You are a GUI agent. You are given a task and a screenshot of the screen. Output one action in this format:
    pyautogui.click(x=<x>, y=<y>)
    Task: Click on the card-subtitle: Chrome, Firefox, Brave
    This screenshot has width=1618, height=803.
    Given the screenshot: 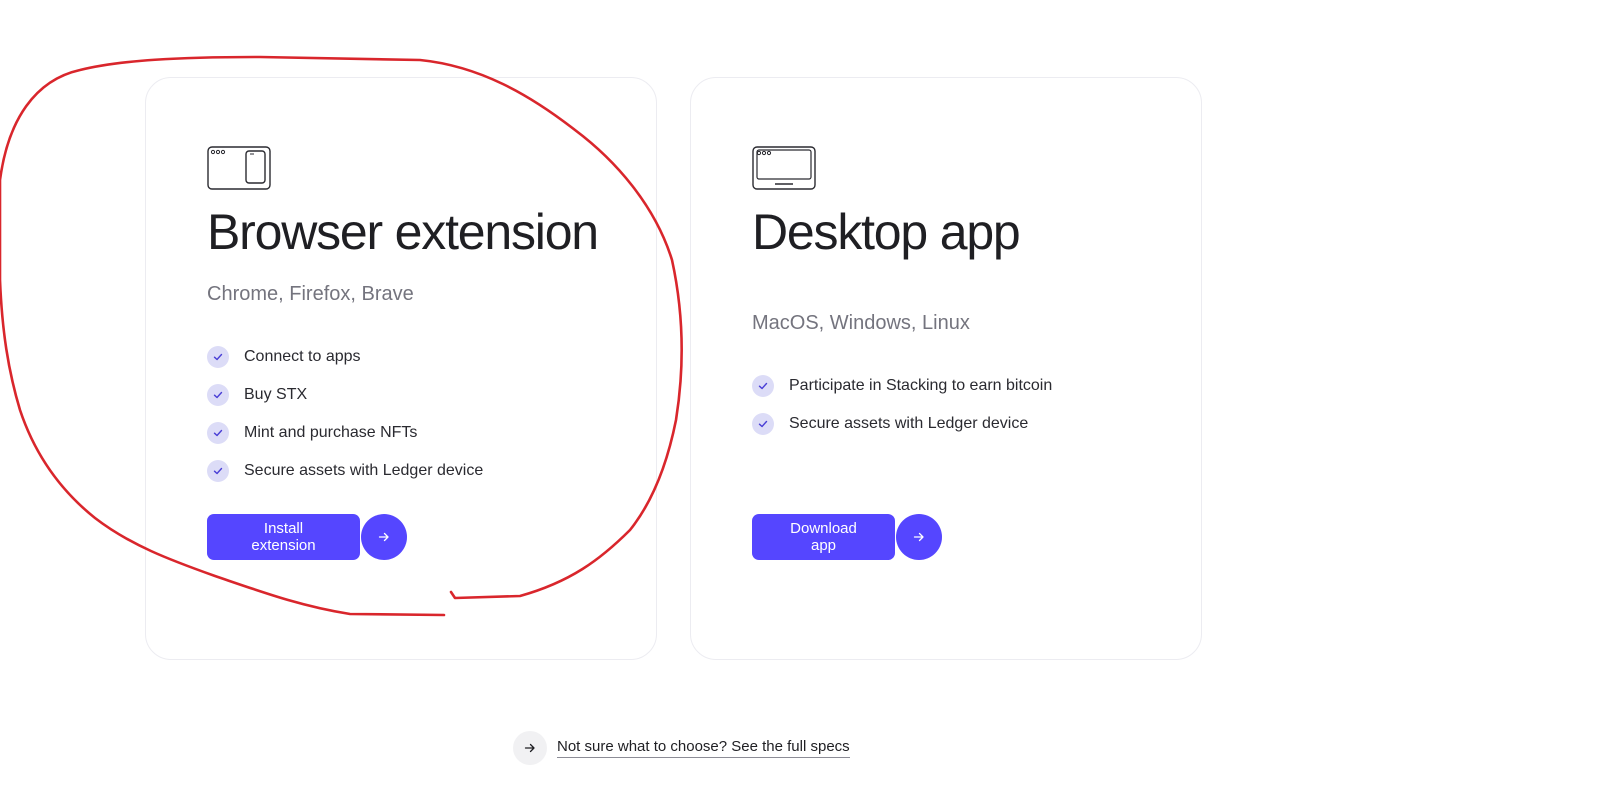 What is the action you would take?
    pyautogui.click(x=310, y=294)
    